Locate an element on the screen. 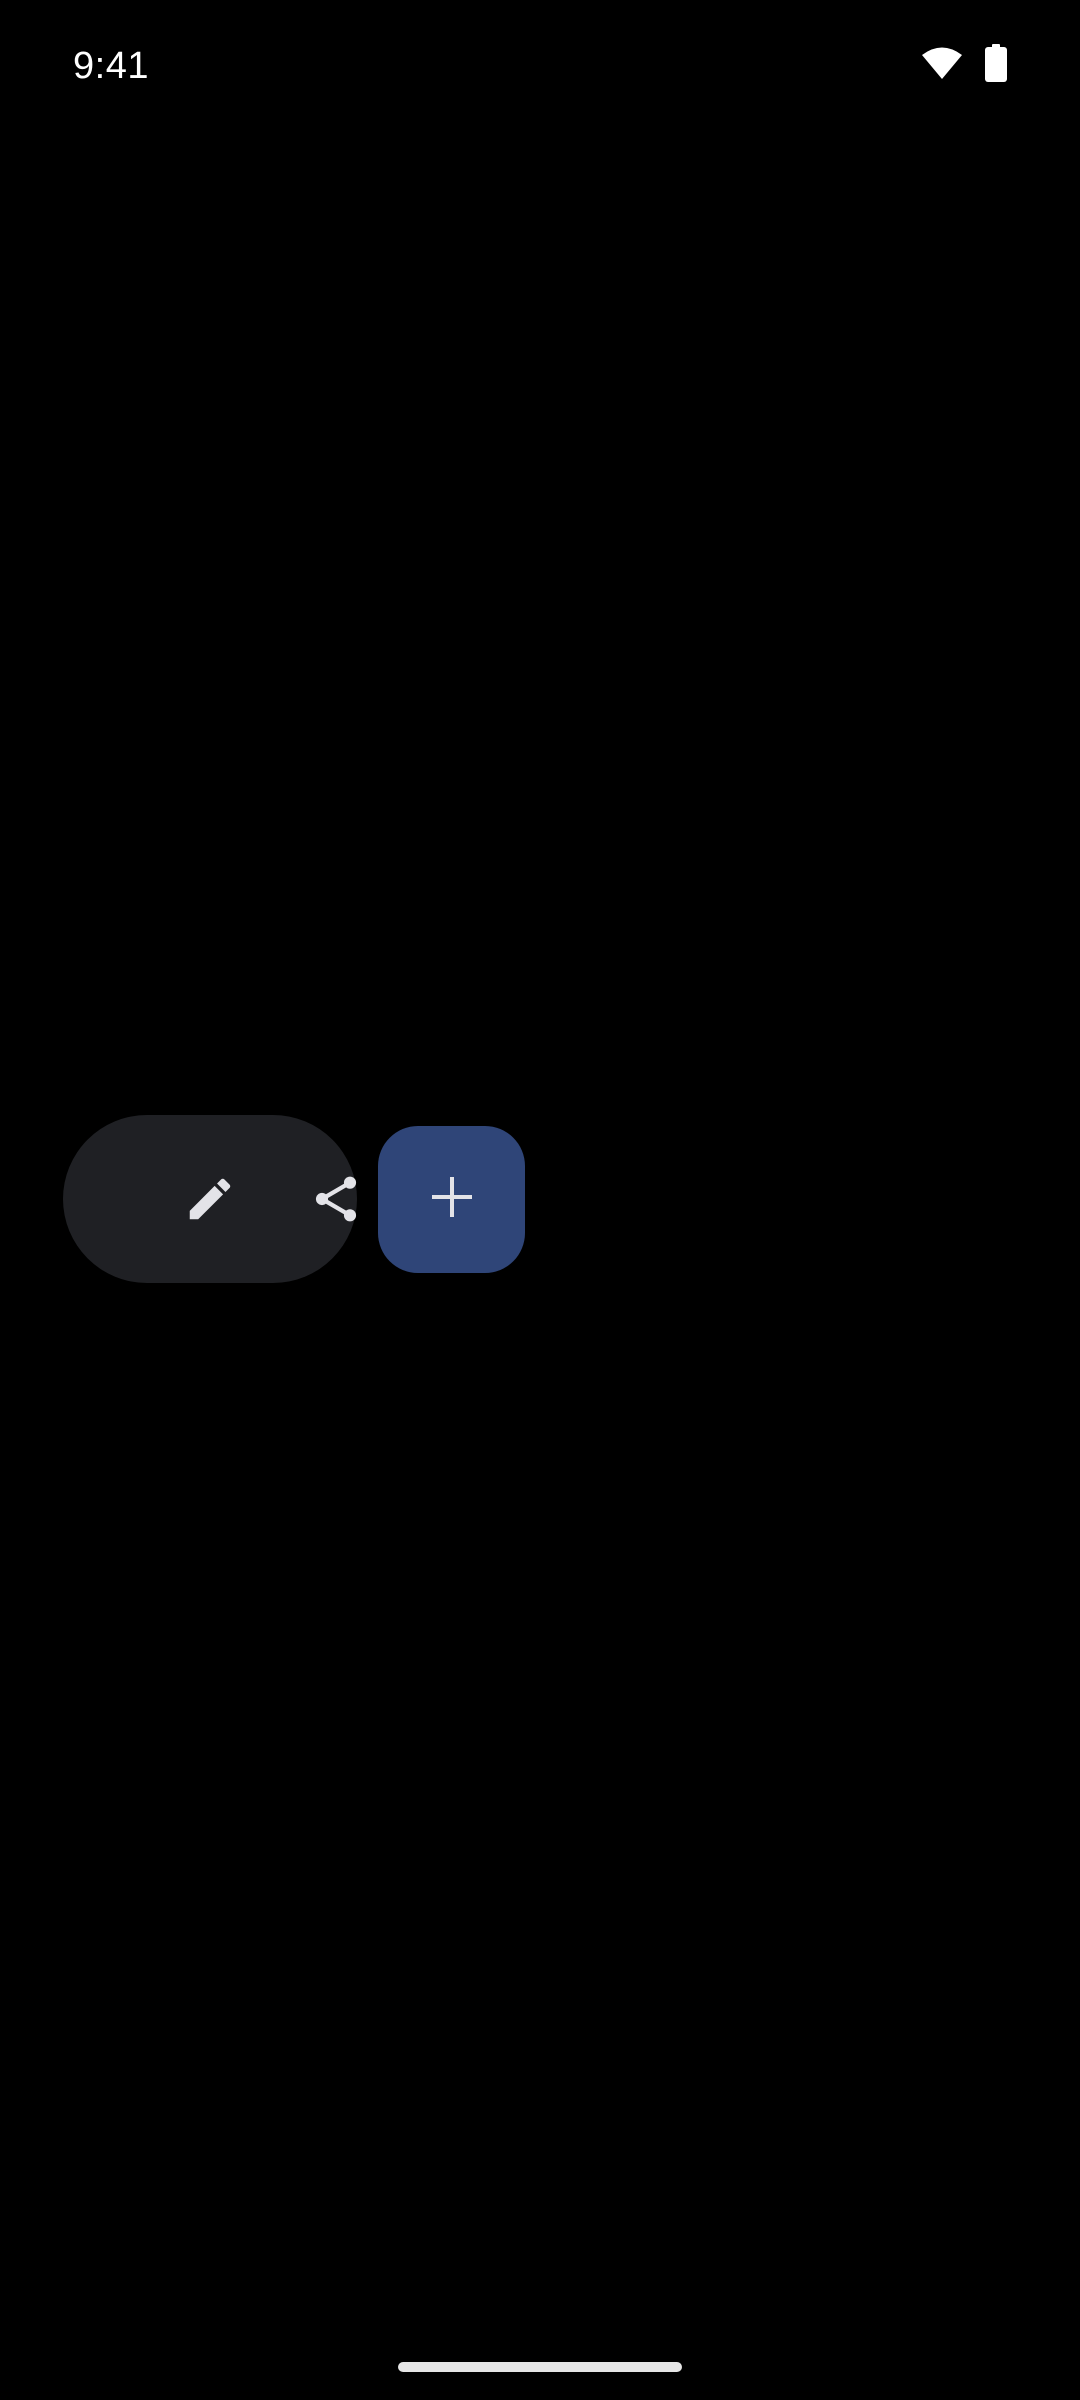  status-time: 9:41 is located at coordinates (111, 66).